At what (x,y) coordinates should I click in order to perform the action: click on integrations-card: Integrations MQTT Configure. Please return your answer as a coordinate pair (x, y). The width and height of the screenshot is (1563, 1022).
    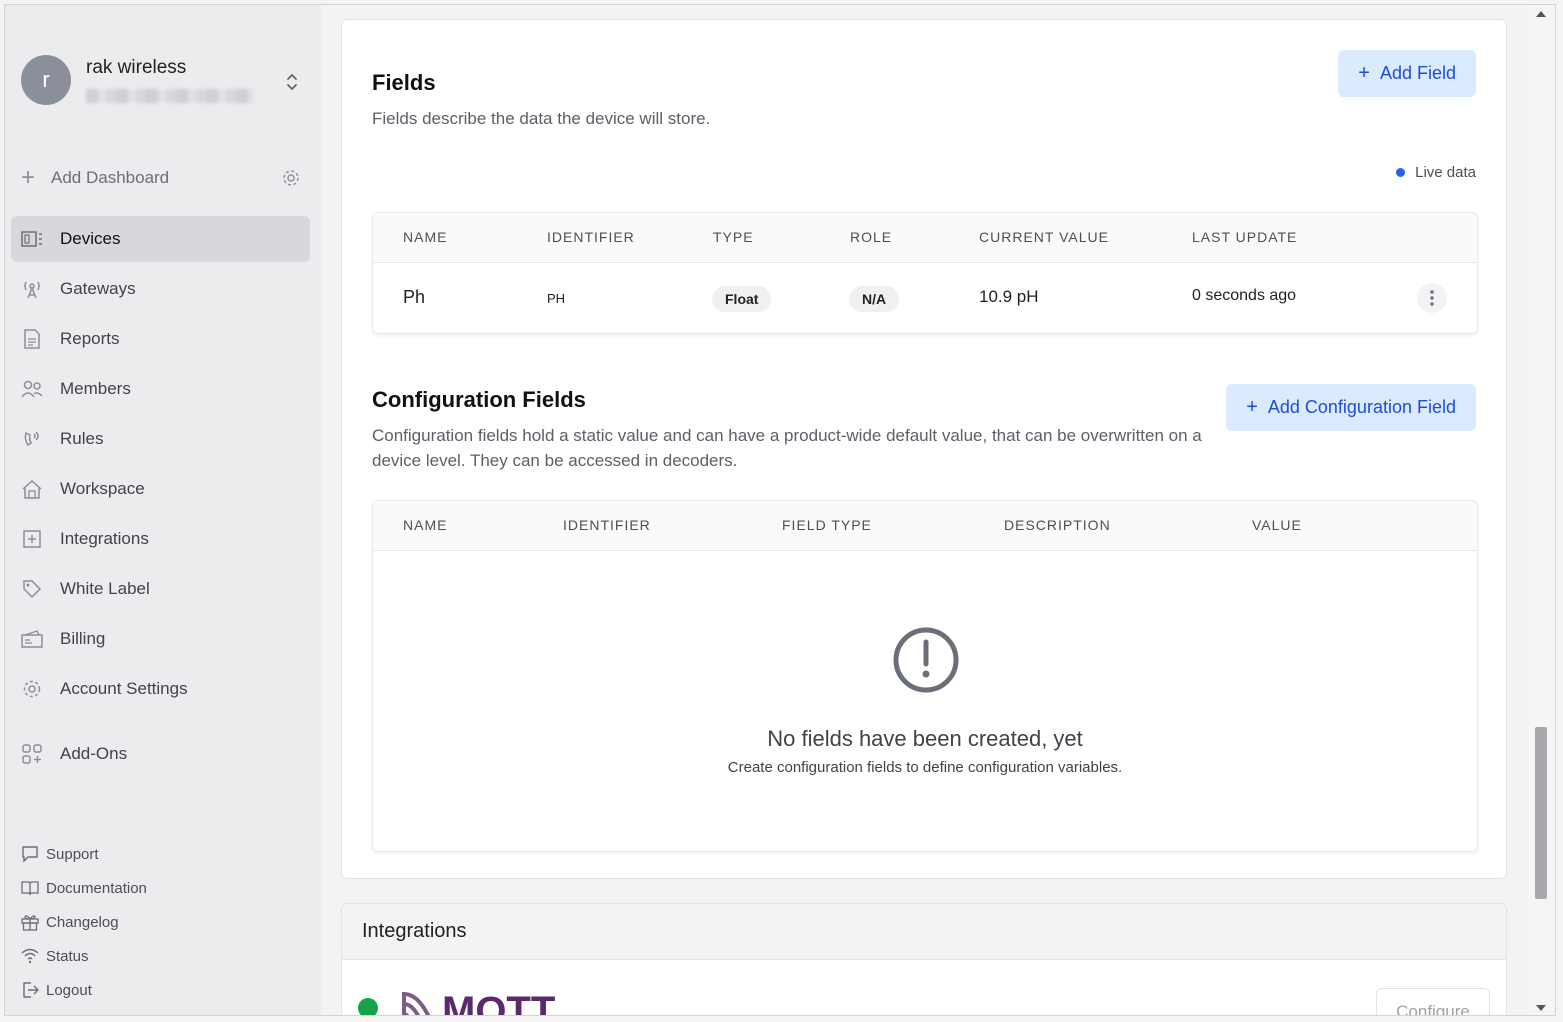
    Looking at the image, I should click on (924, 959).